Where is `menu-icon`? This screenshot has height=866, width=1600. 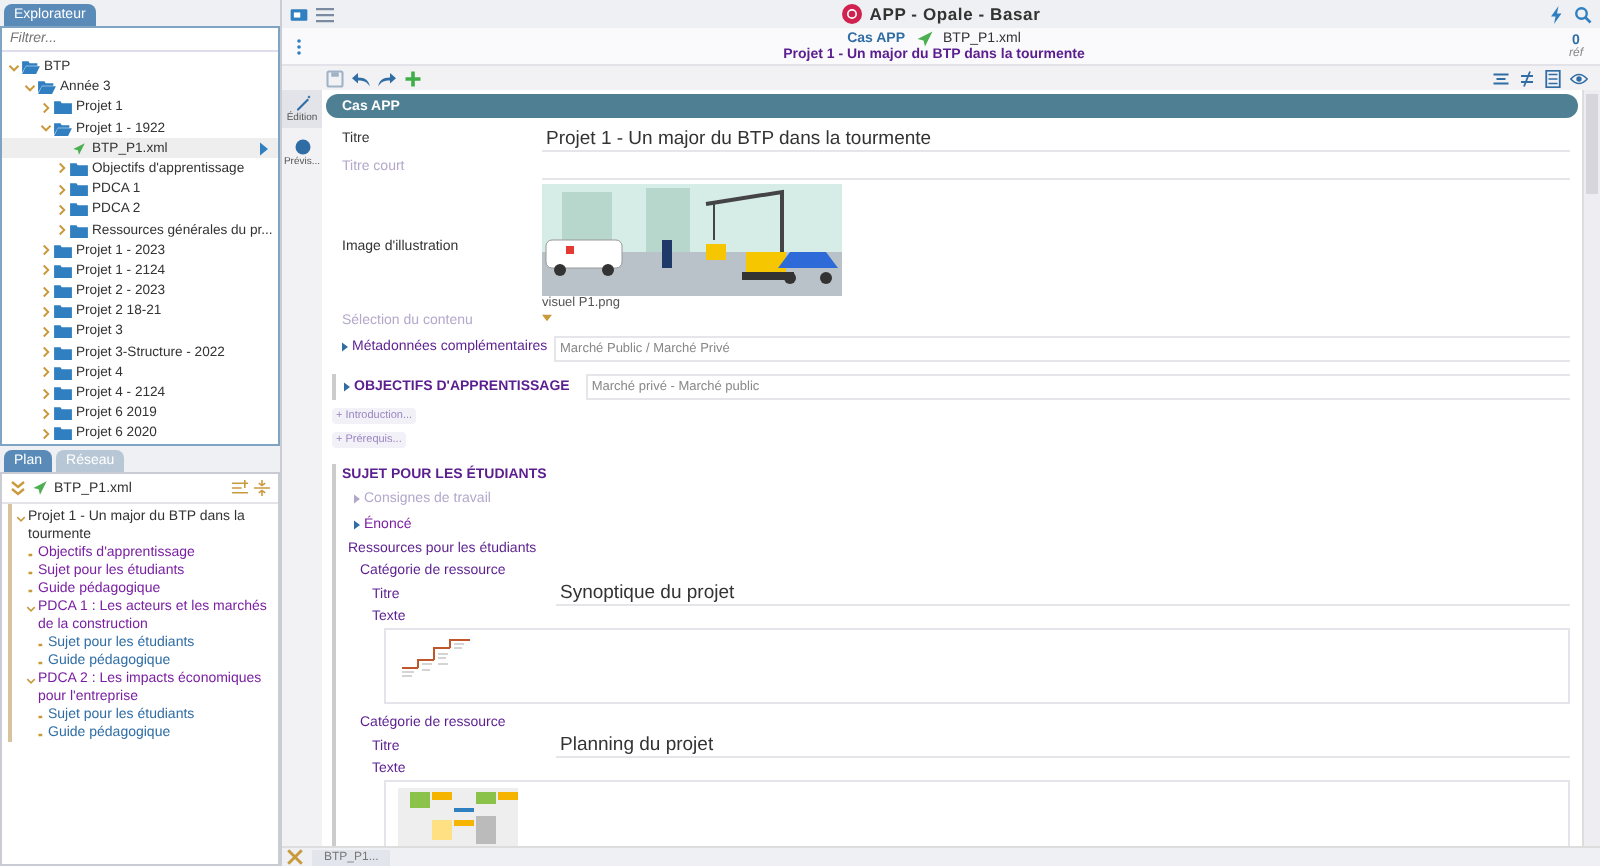
menu-icon is located at coordinates (325, 14).